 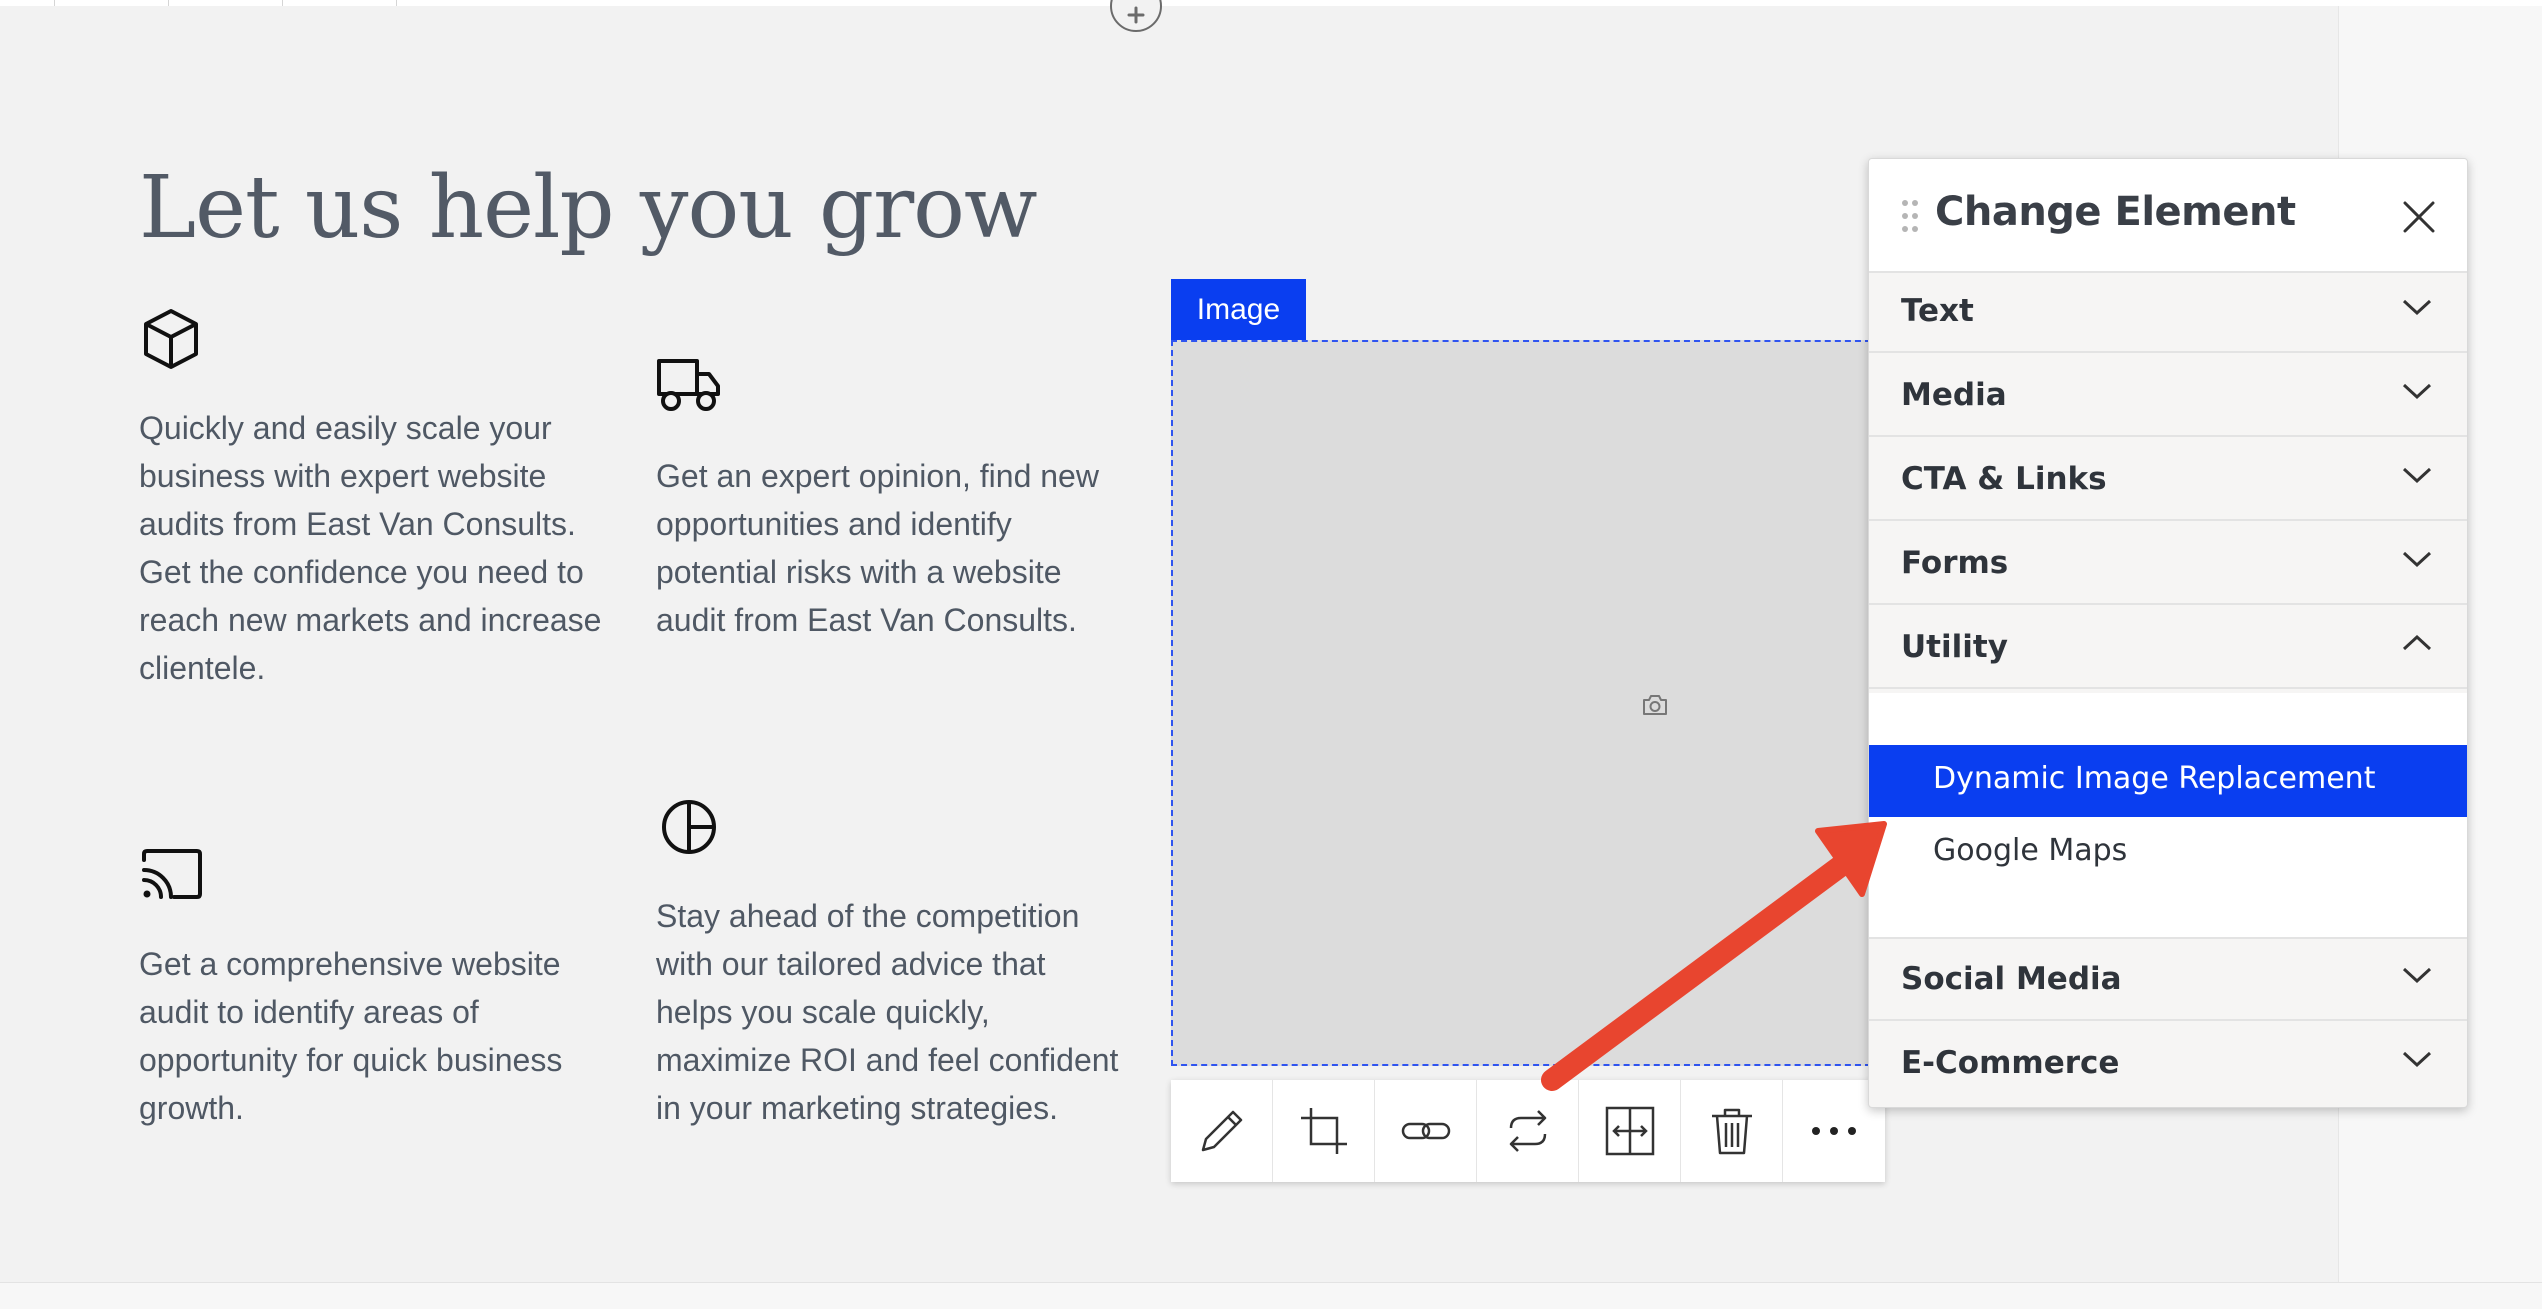 I want to click on pie-chart-icon, so click(x=689, y=827).